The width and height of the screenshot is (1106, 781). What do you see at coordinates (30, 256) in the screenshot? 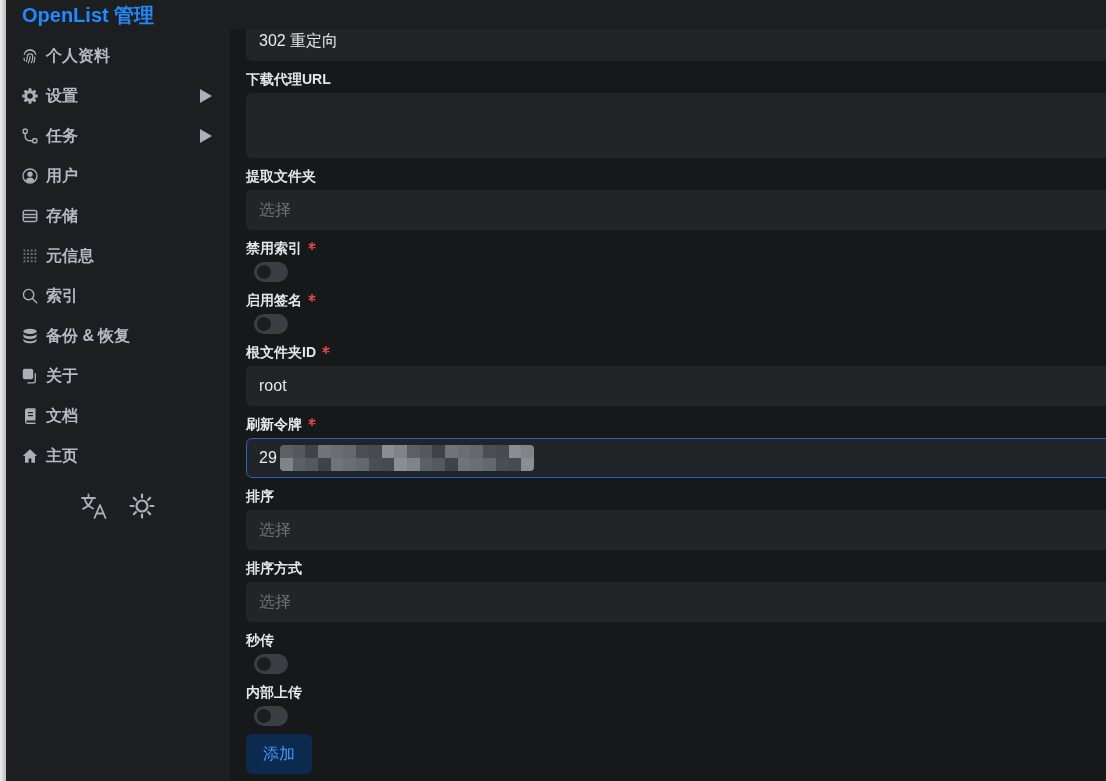
I see `dotted-grid-icon` at bounding box center [30, 256].